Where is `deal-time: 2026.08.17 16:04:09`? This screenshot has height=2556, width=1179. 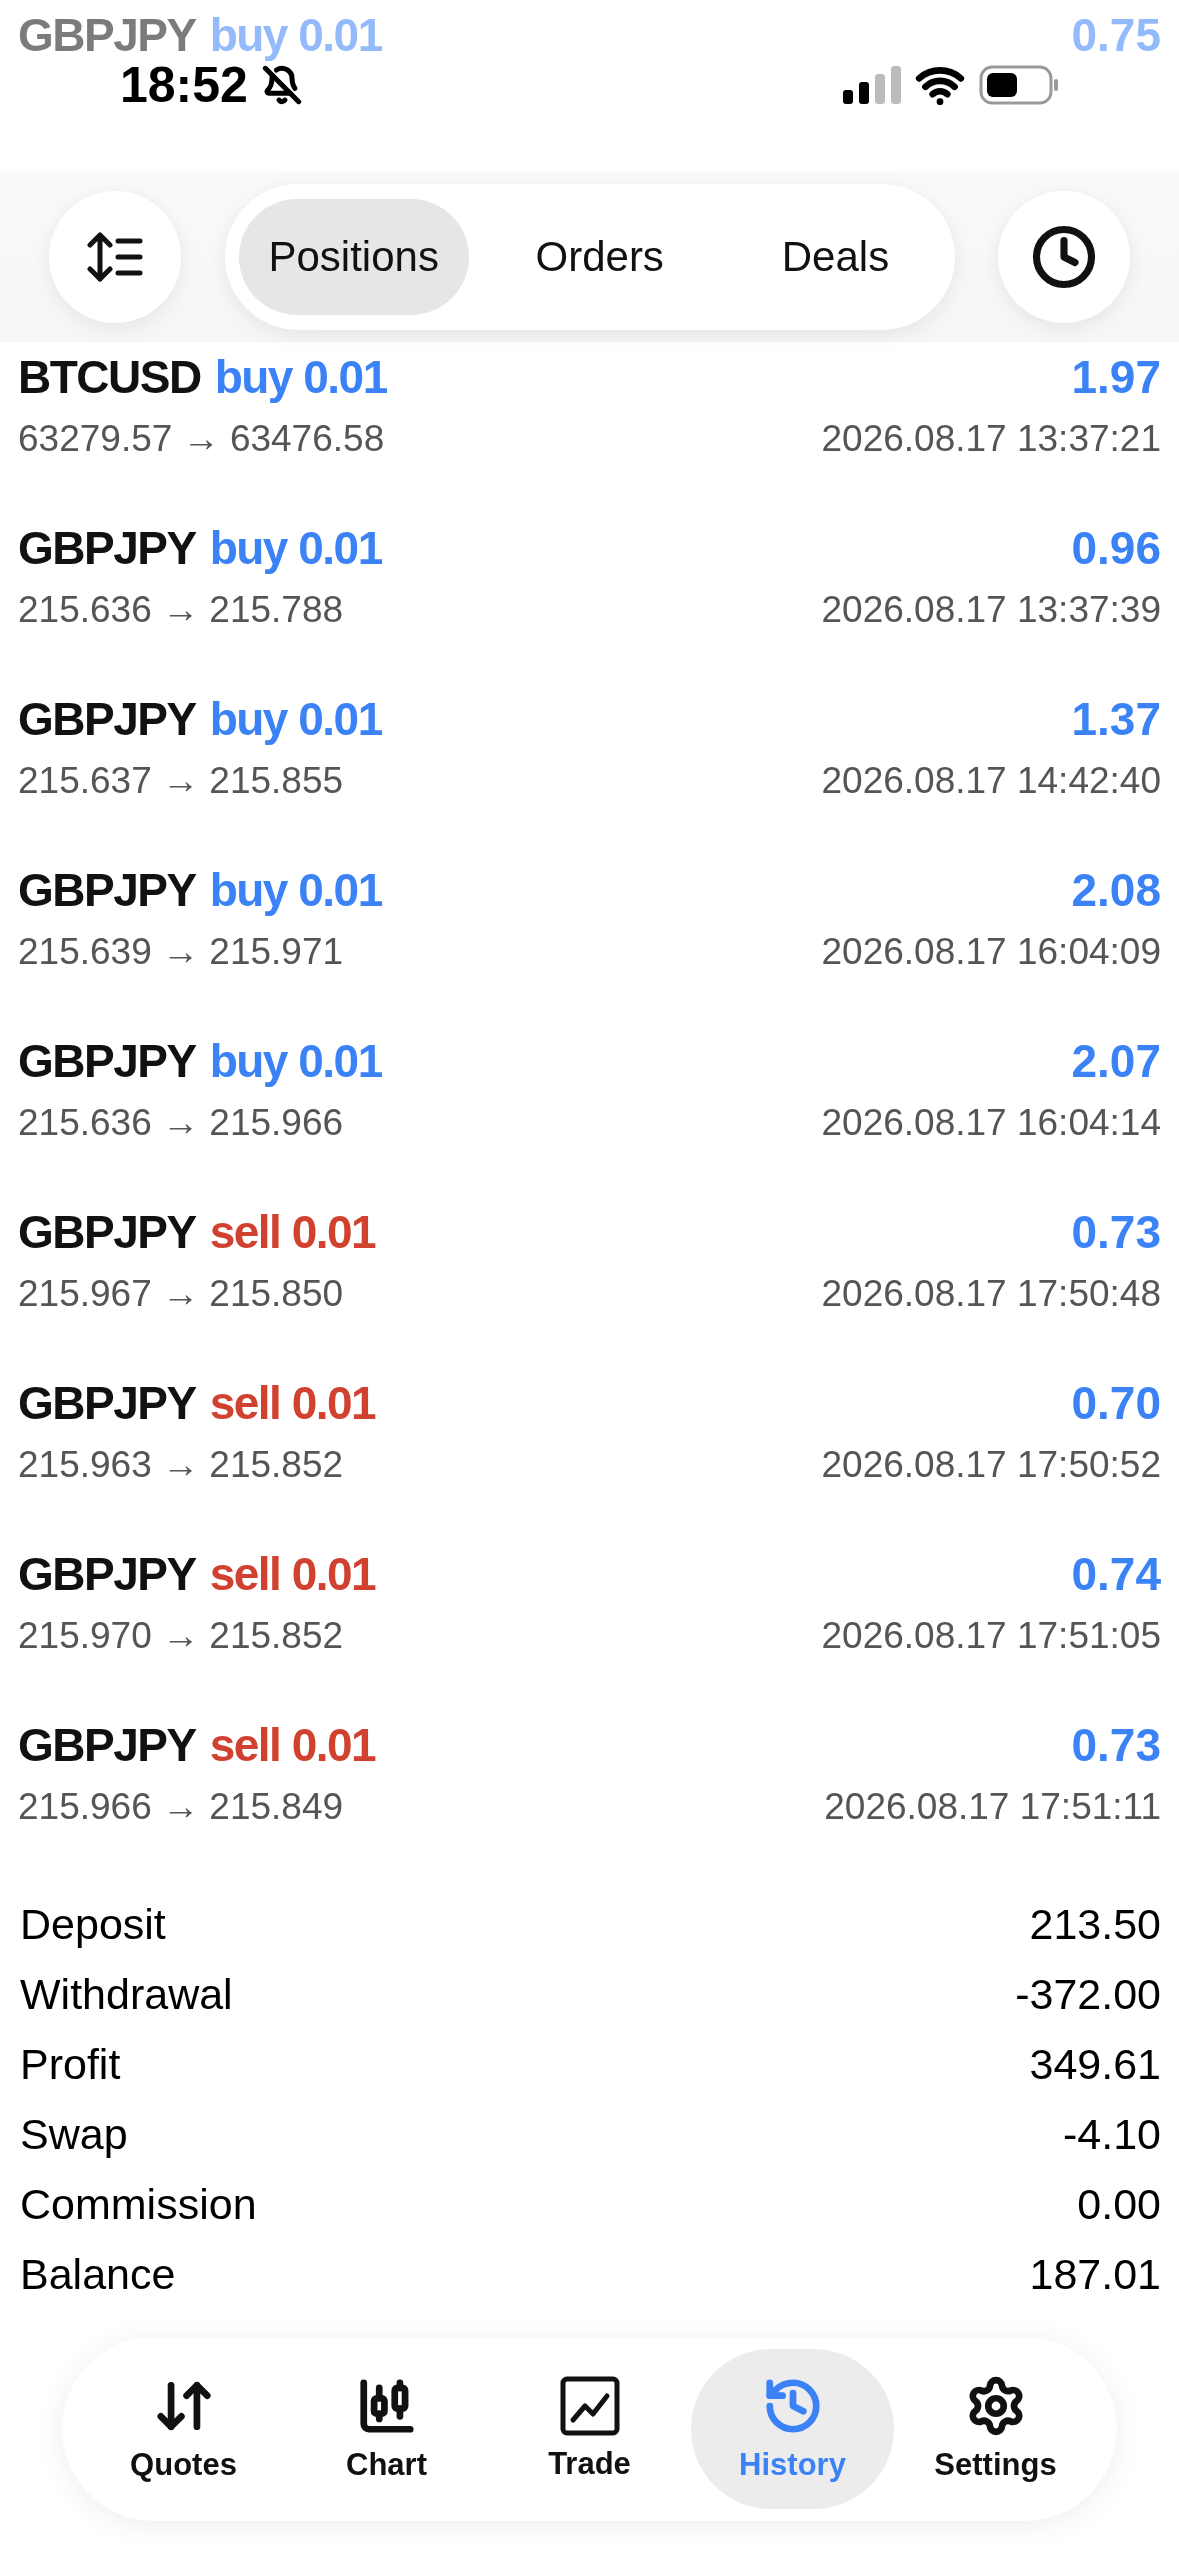
deal-time: 2026.08.17 16:04:09 is located at coordinates (991, 952).